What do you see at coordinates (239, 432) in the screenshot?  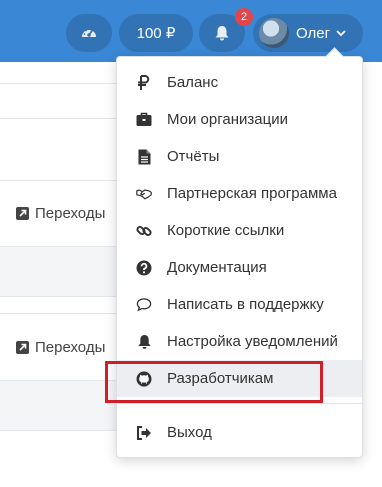 I see `menu-item-logout: Выход` at bounding box center [239, 432].